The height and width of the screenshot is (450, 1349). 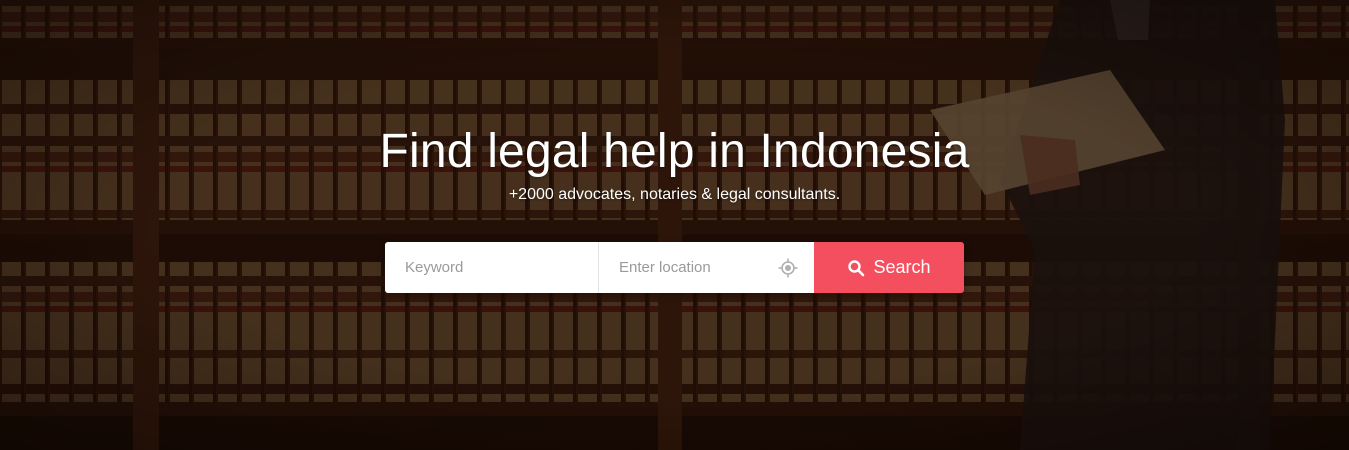 What do you see at coordinates (706, 267) in the screenshot?
I see `location-field` at bounding box center [706, 267].